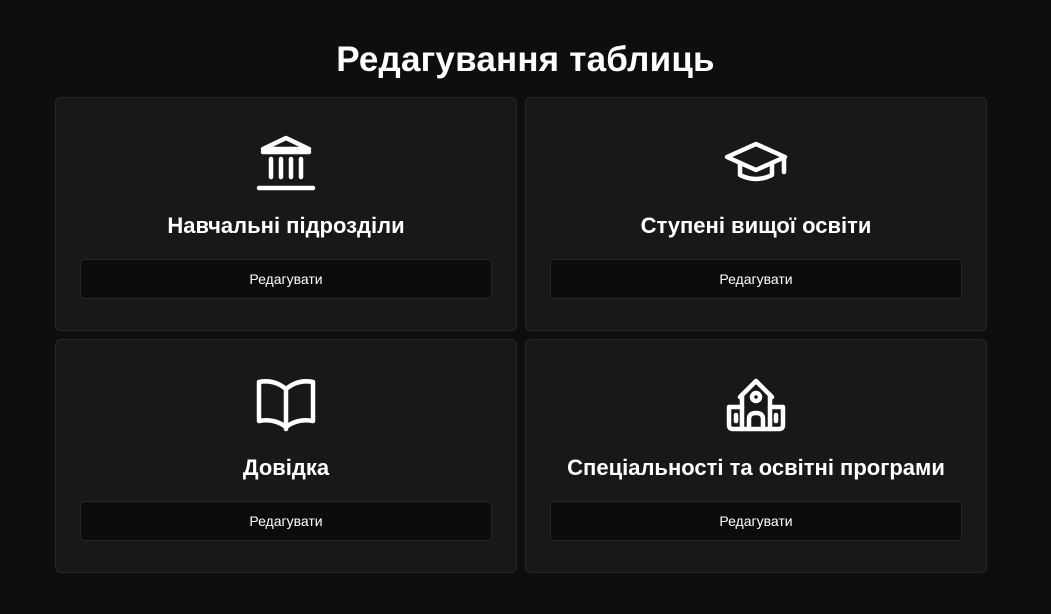  What do you see at coordinates (756, 279) in the screenshot?
I see `edit-button-degrees: Редагувати` at bounding box center [756, 279].